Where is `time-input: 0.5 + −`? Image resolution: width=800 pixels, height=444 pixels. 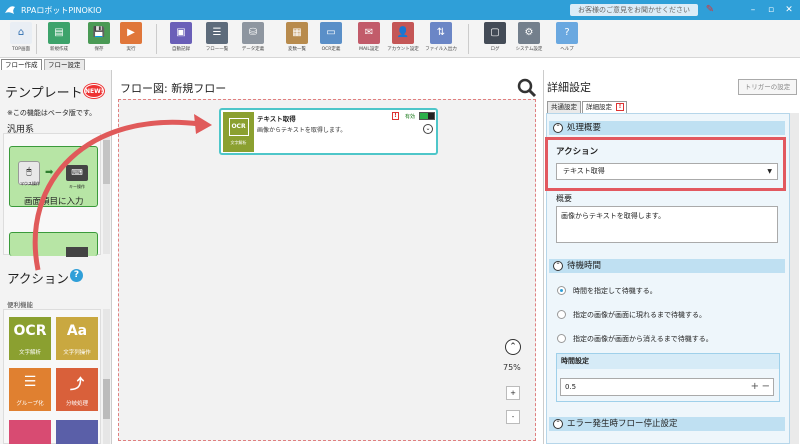
time-input: 0.5 + − is located at coordinates (667, 387).